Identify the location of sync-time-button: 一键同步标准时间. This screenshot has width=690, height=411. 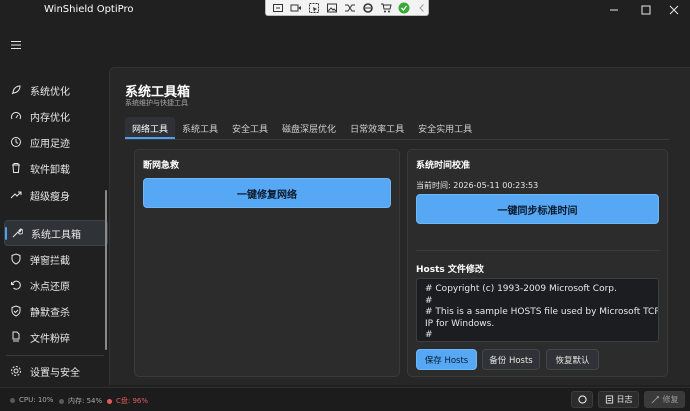
(537, 209).